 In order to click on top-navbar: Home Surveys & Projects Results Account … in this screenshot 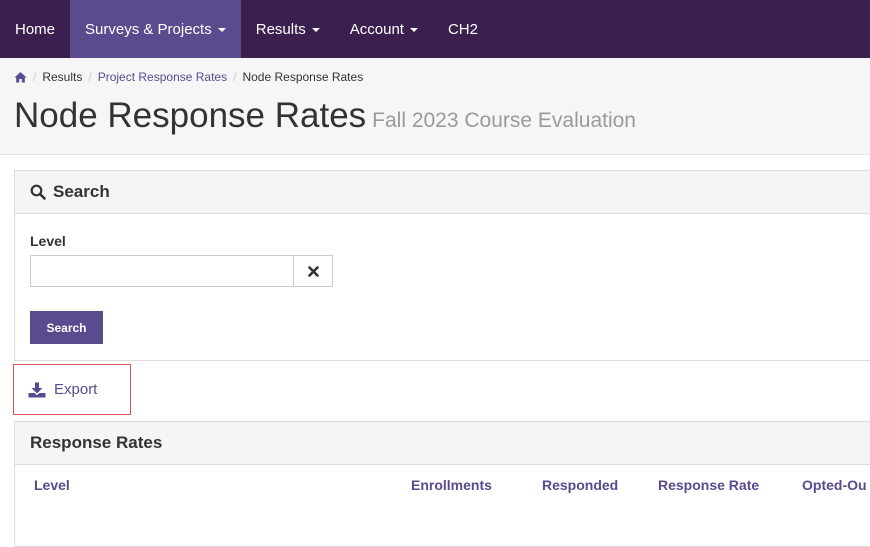, I will do `click(435, 29)`.